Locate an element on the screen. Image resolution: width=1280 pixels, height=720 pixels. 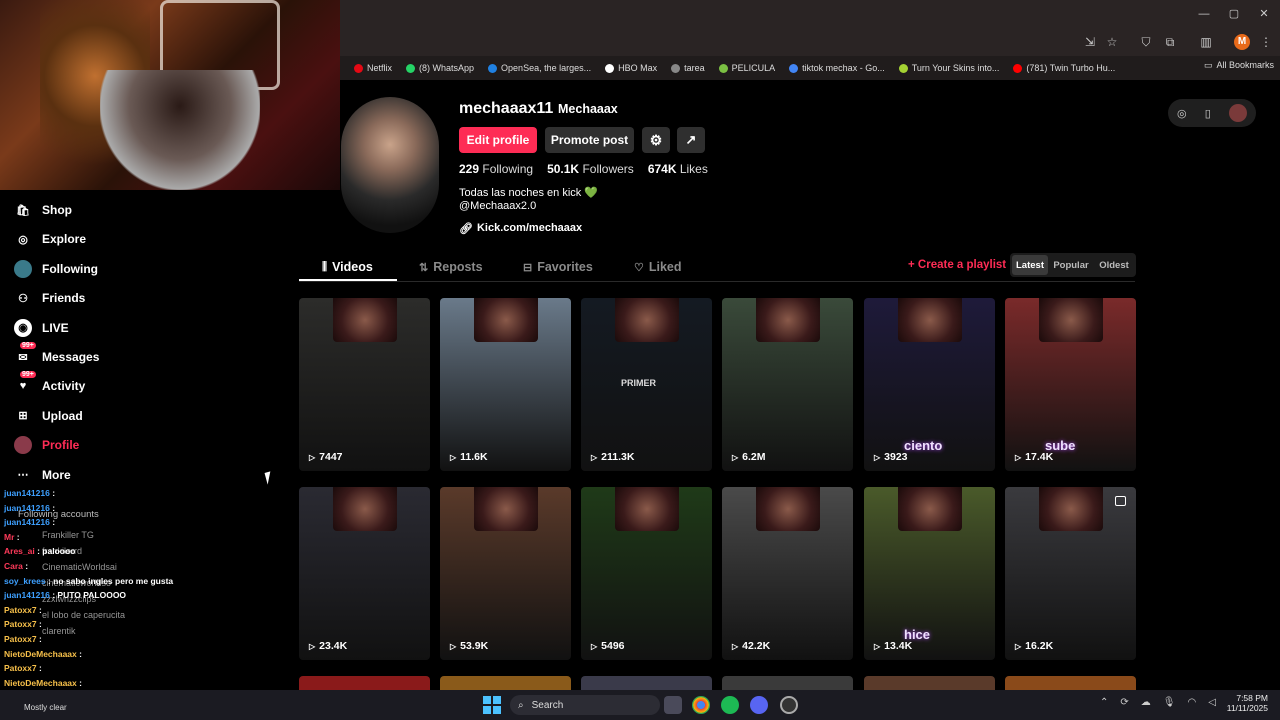
heart-icon: ♡ is located at coordinates (639, 267).